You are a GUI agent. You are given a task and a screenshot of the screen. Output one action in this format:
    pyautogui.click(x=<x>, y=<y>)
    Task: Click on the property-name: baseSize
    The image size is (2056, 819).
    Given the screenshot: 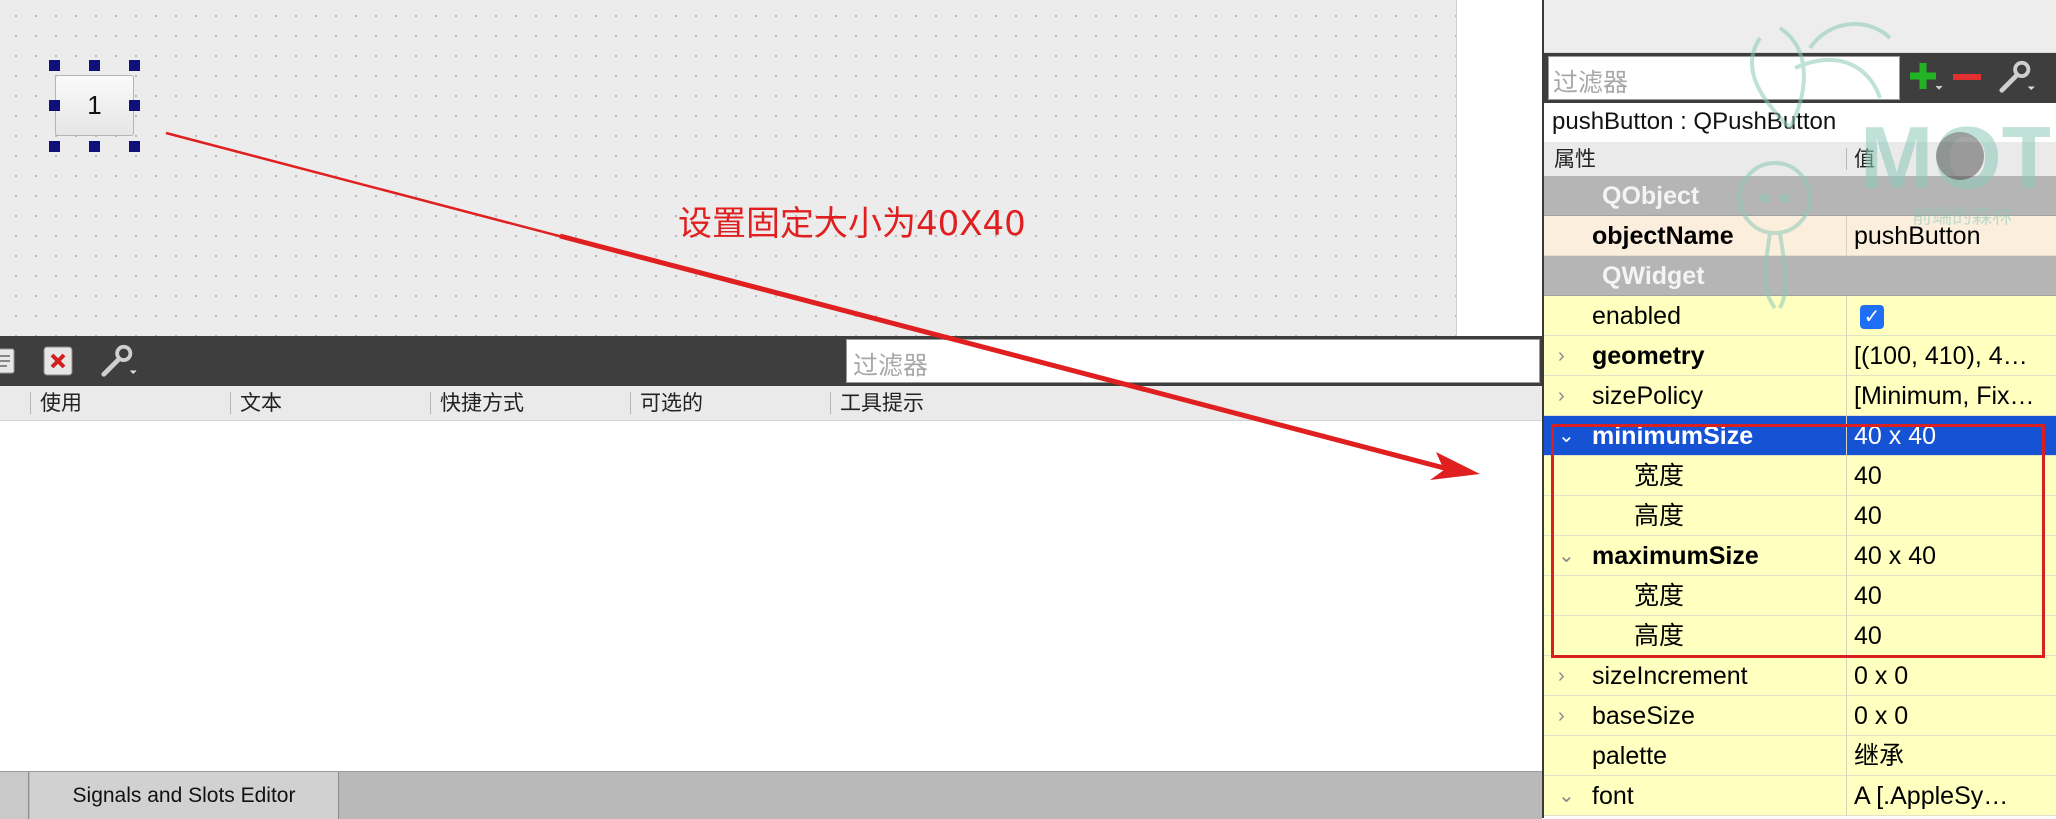 What is the action you would take?
    pyautogui.click(x=1643, y=716)
    